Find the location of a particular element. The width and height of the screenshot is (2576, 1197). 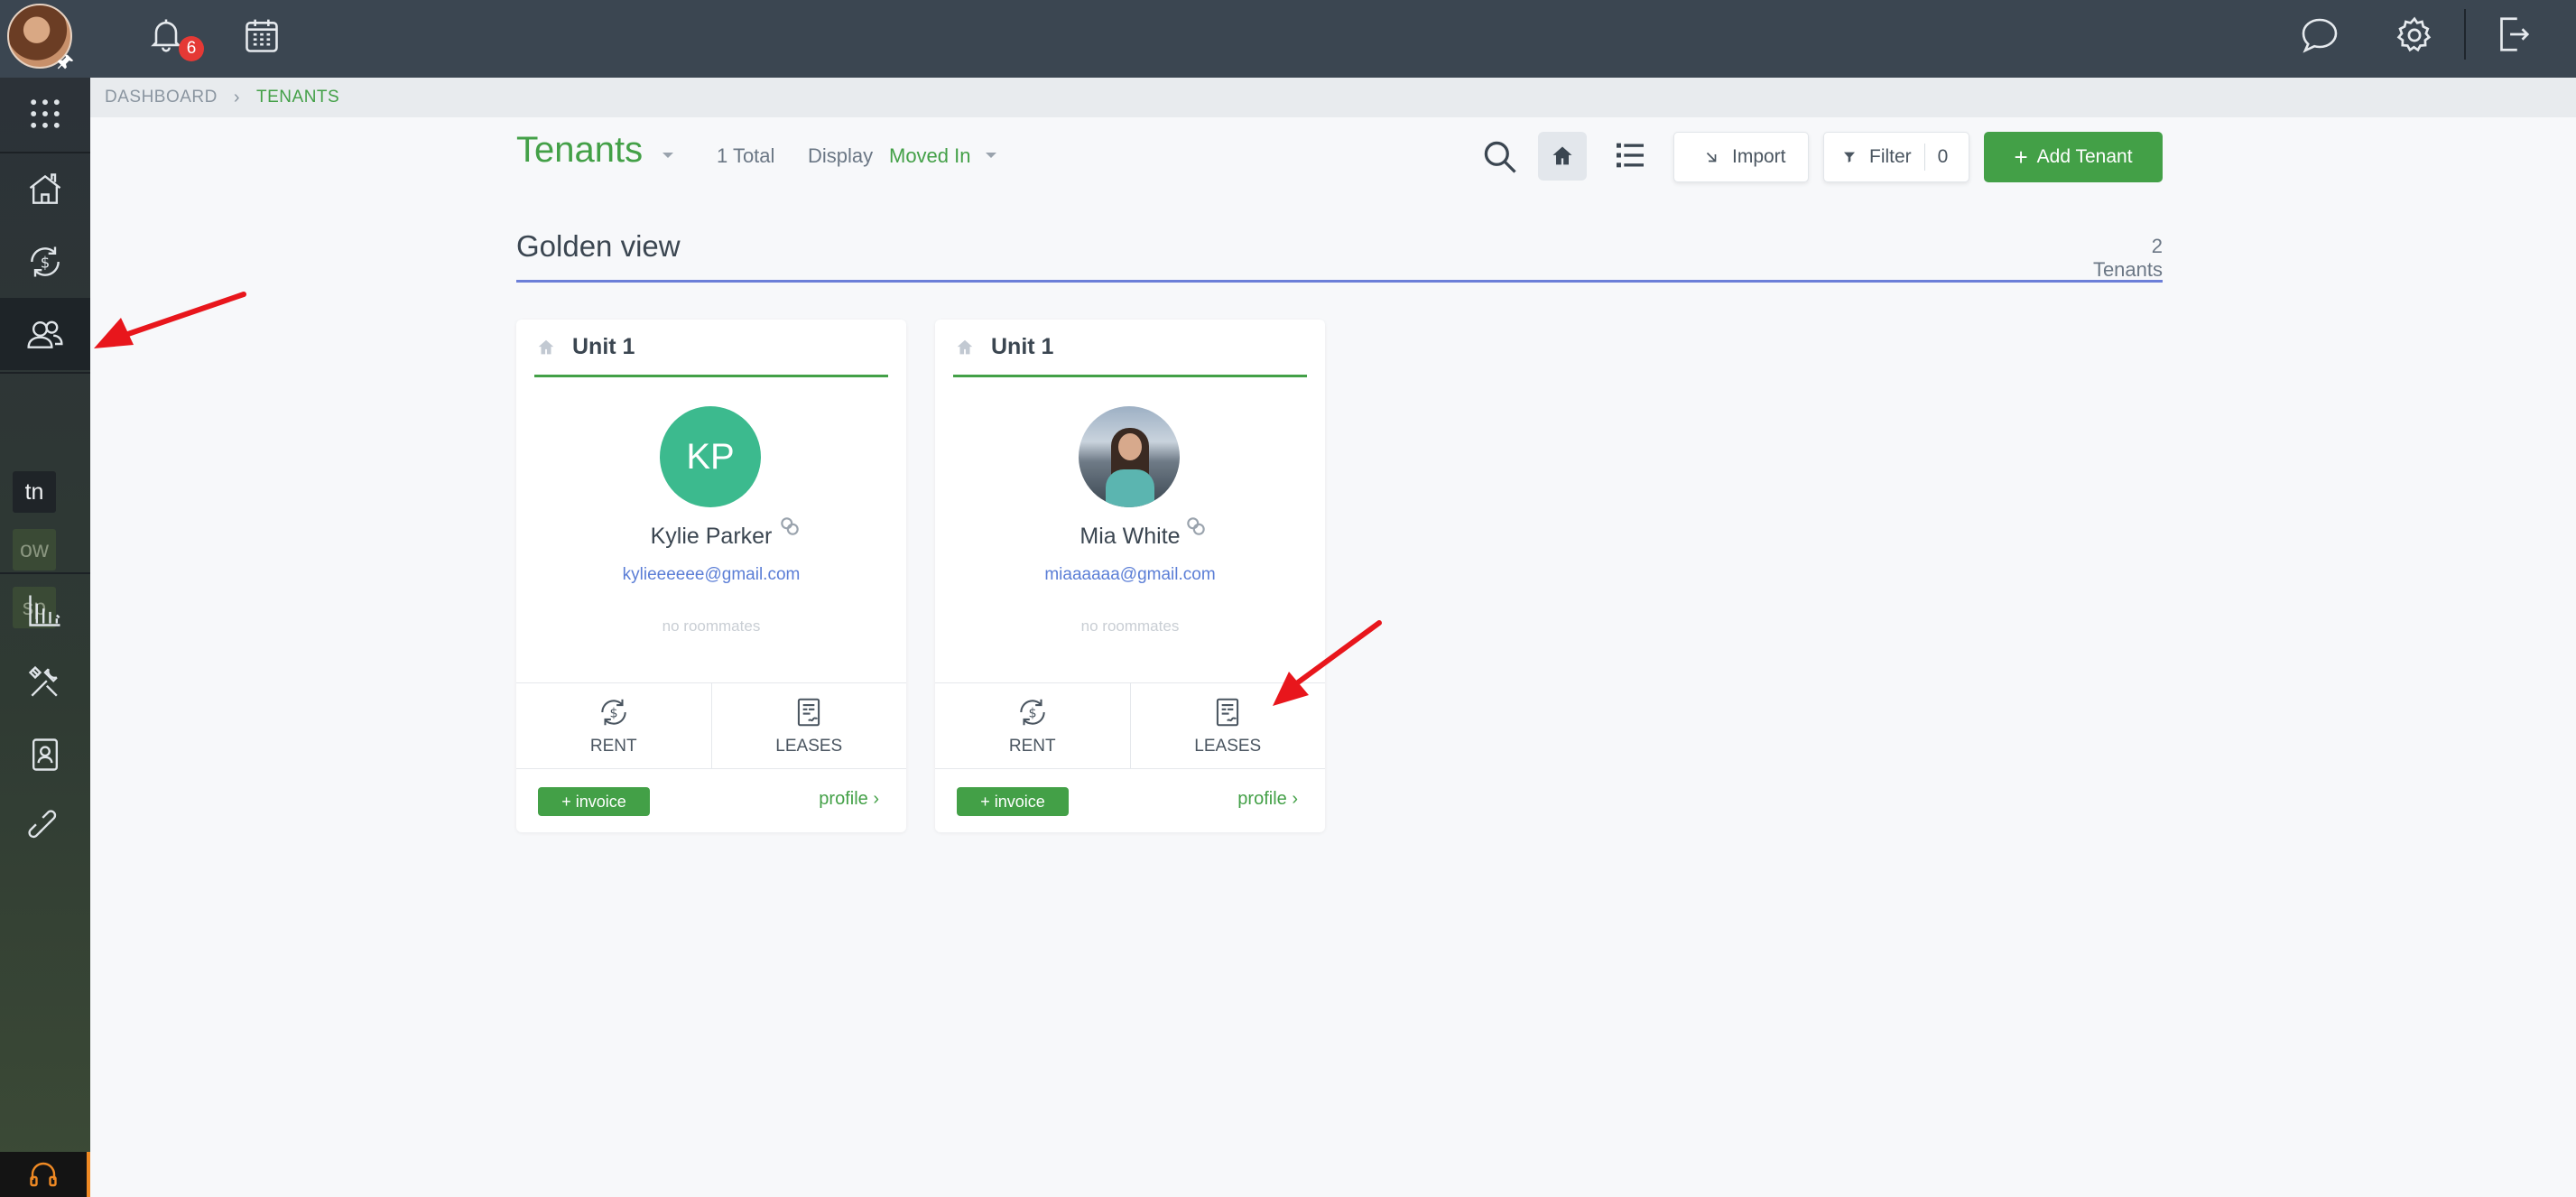

support-button is located at coordinates (45, 1174).